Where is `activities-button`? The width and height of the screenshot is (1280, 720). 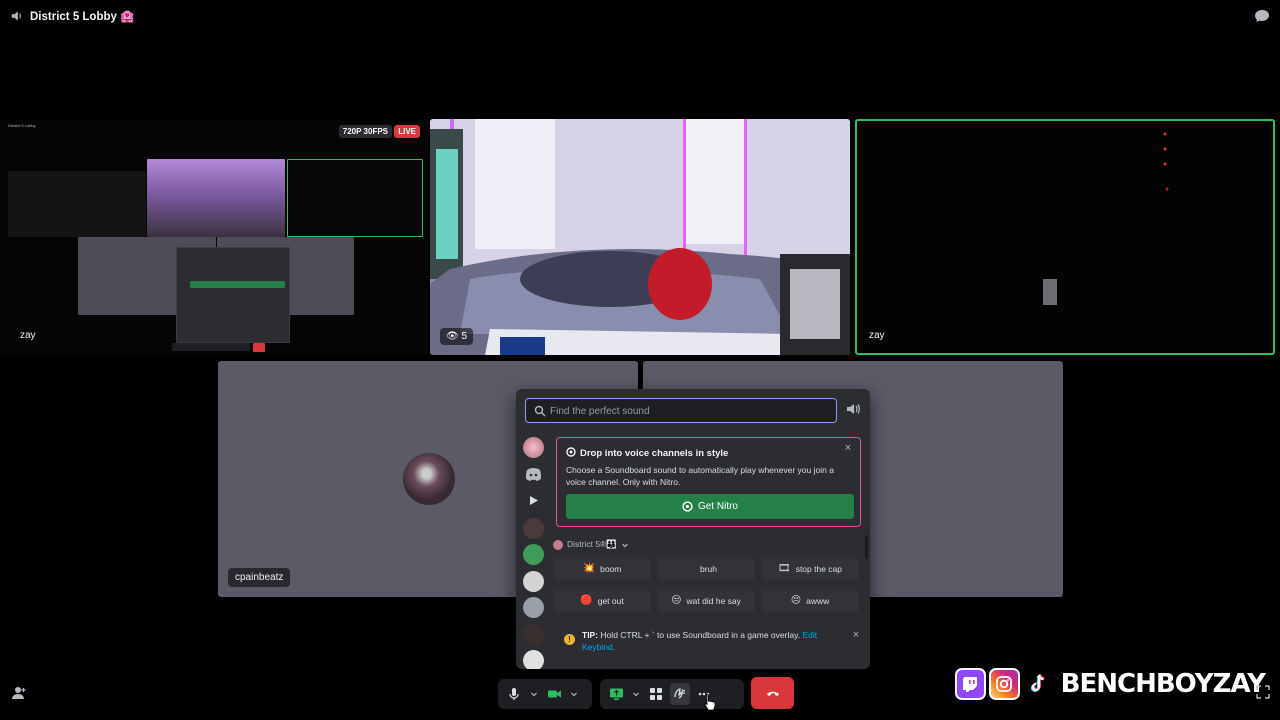
activities-button is located at coordinates (656, 694).